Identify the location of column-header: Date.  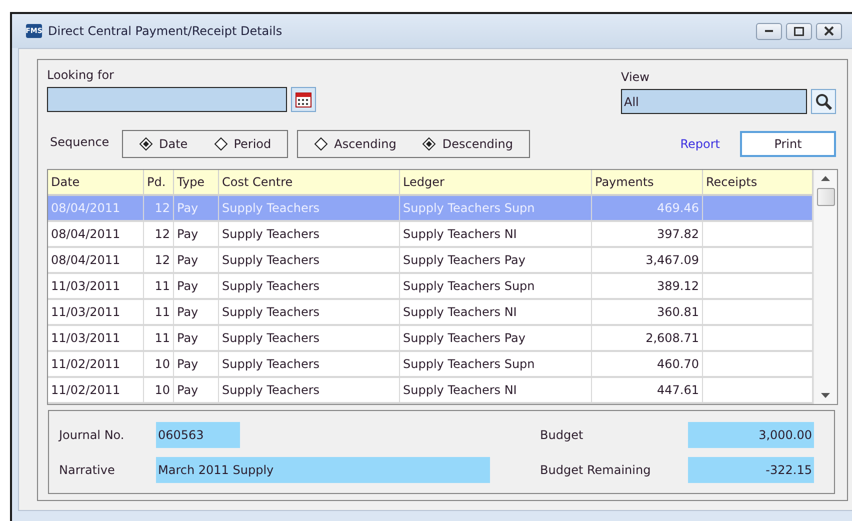
(96, 183).